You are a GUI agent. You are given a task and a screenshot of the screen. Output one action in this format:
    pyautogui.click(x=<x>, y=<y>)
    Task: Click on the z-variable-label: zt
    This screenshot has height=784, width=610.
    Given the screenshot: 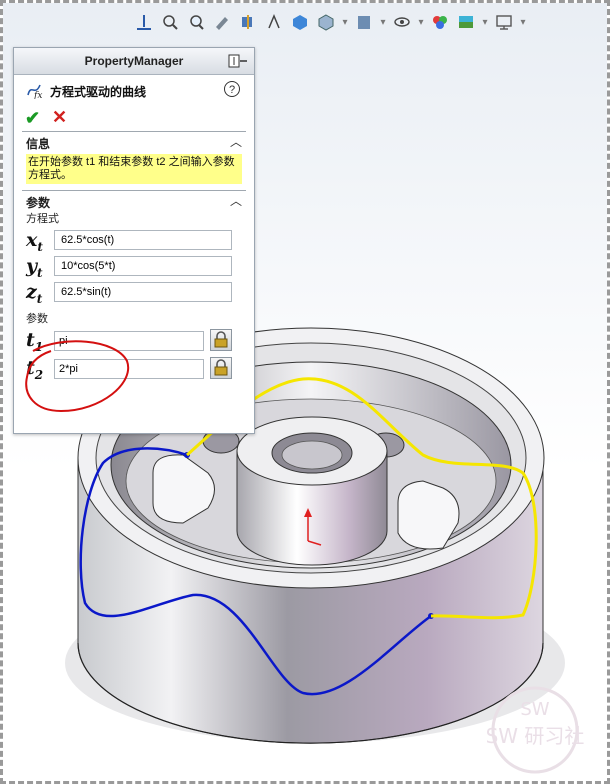 What is the action you would take?
    pyautogui.click(x=34, y=293)
    